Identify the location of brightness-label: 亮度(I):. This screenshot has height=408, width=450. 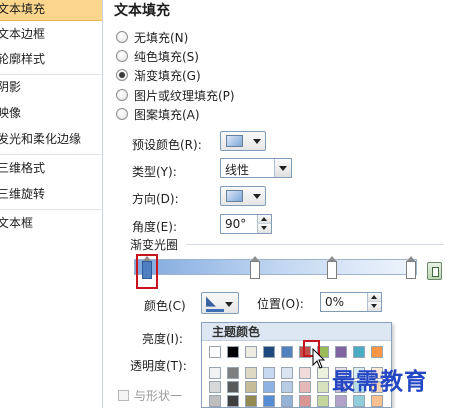
(162, 339).